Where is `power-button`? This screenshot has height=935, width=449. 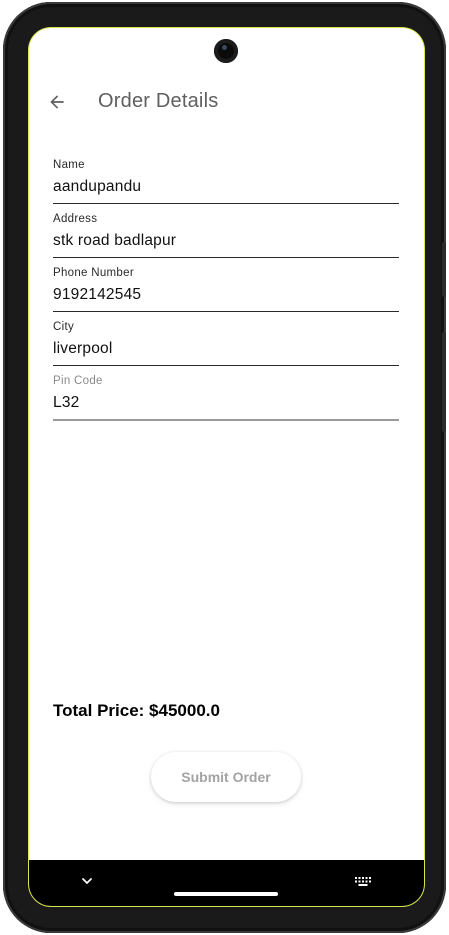
power-button is located at coordinates (444, 269).